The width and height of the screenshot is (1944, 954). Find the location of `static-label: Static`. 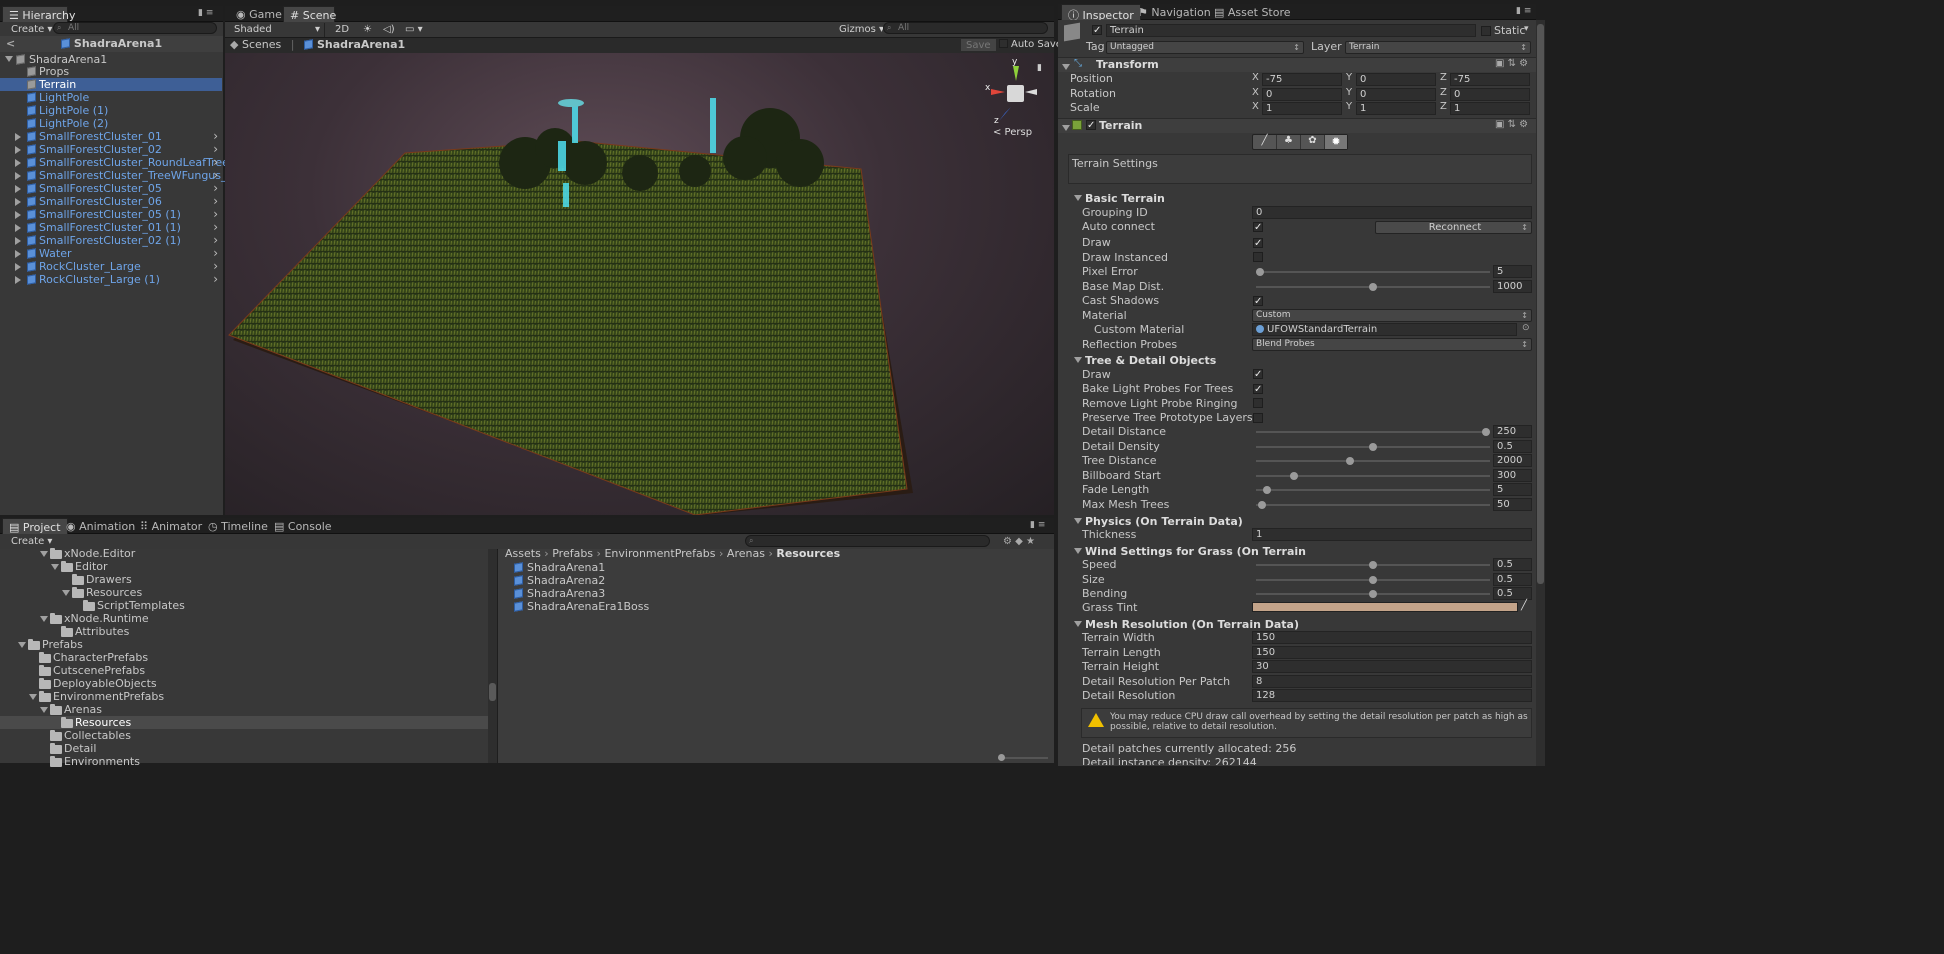

static-label: Static is located at coordinates (1509, 30).